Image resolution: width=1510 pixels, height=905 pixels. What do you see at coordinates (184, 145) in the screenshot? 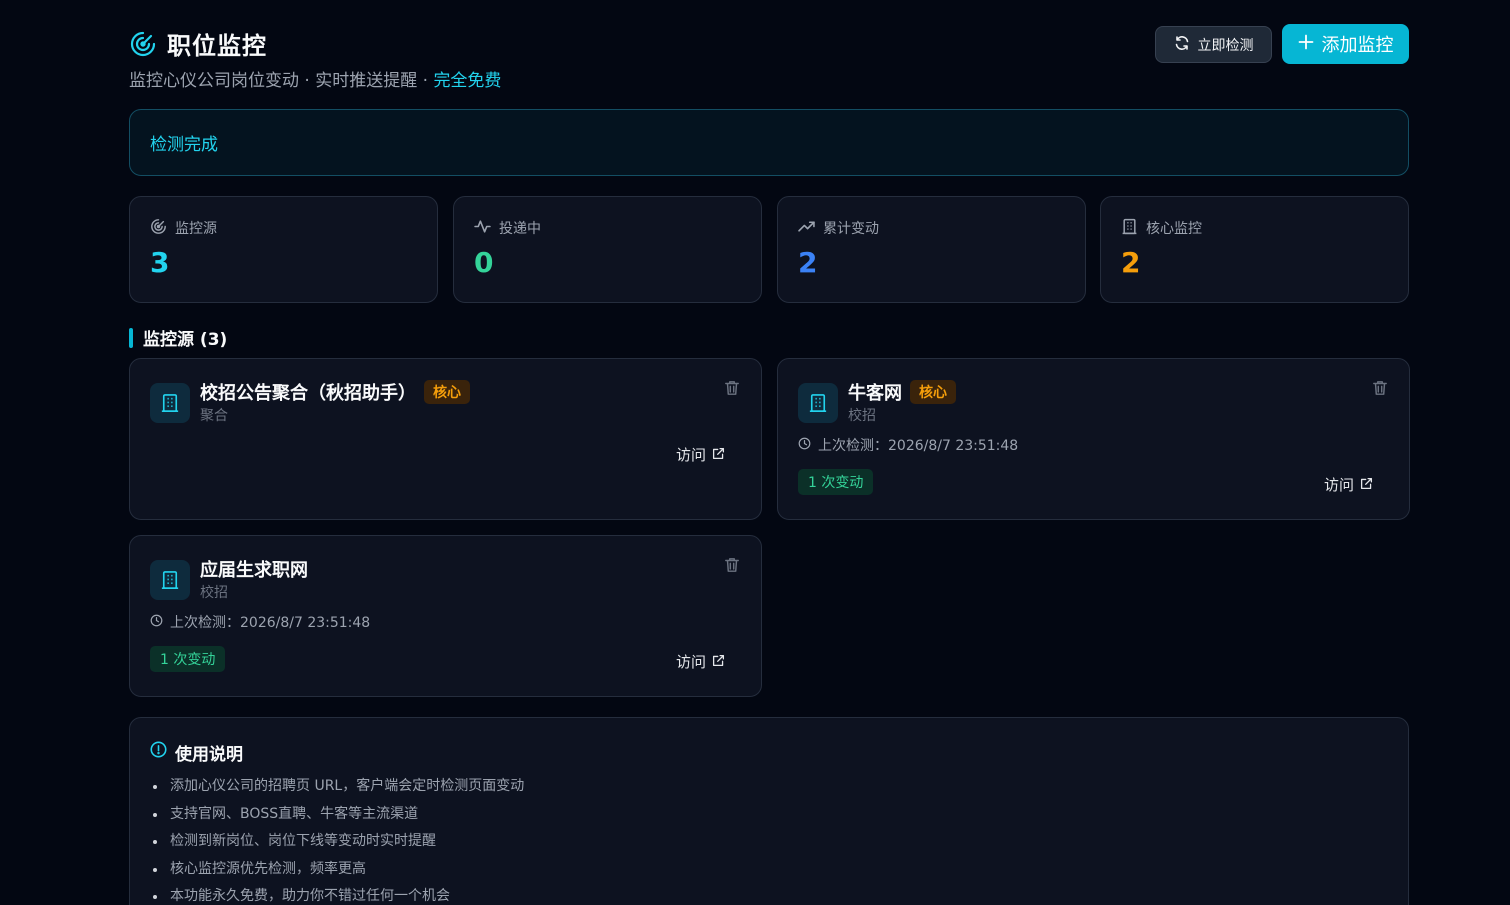
I see `status-message: 检测完成` at bounding box center [184, 145].